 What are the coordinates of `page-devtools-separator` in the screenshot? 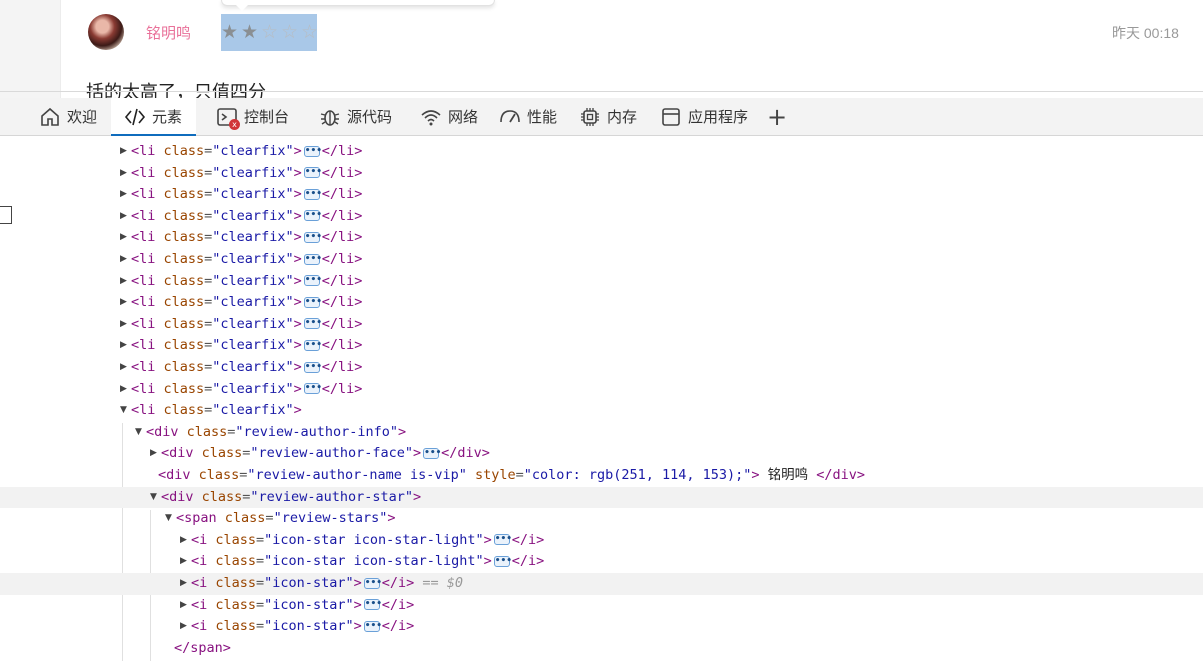 It's located at (601, 91).